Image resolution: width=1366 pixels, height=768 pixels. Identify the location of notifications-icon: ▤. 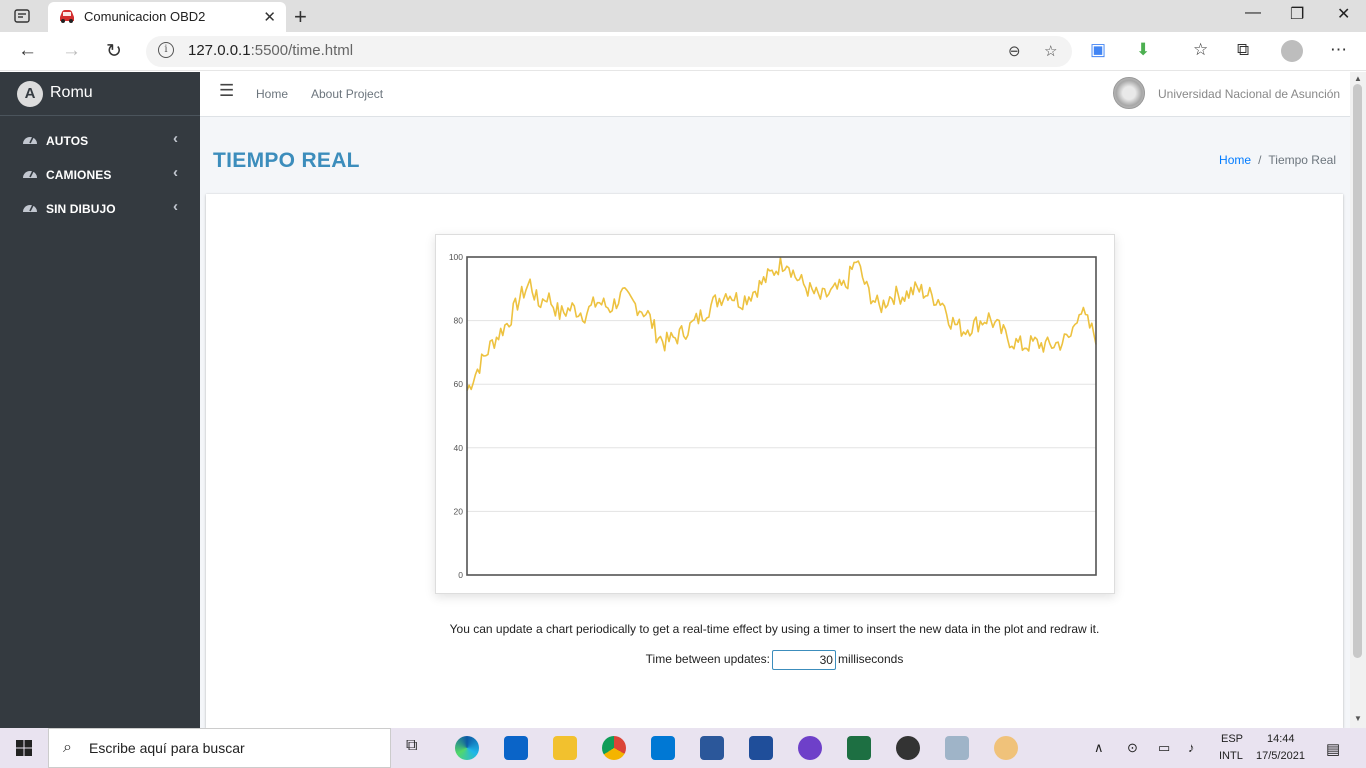
(1333, 749).